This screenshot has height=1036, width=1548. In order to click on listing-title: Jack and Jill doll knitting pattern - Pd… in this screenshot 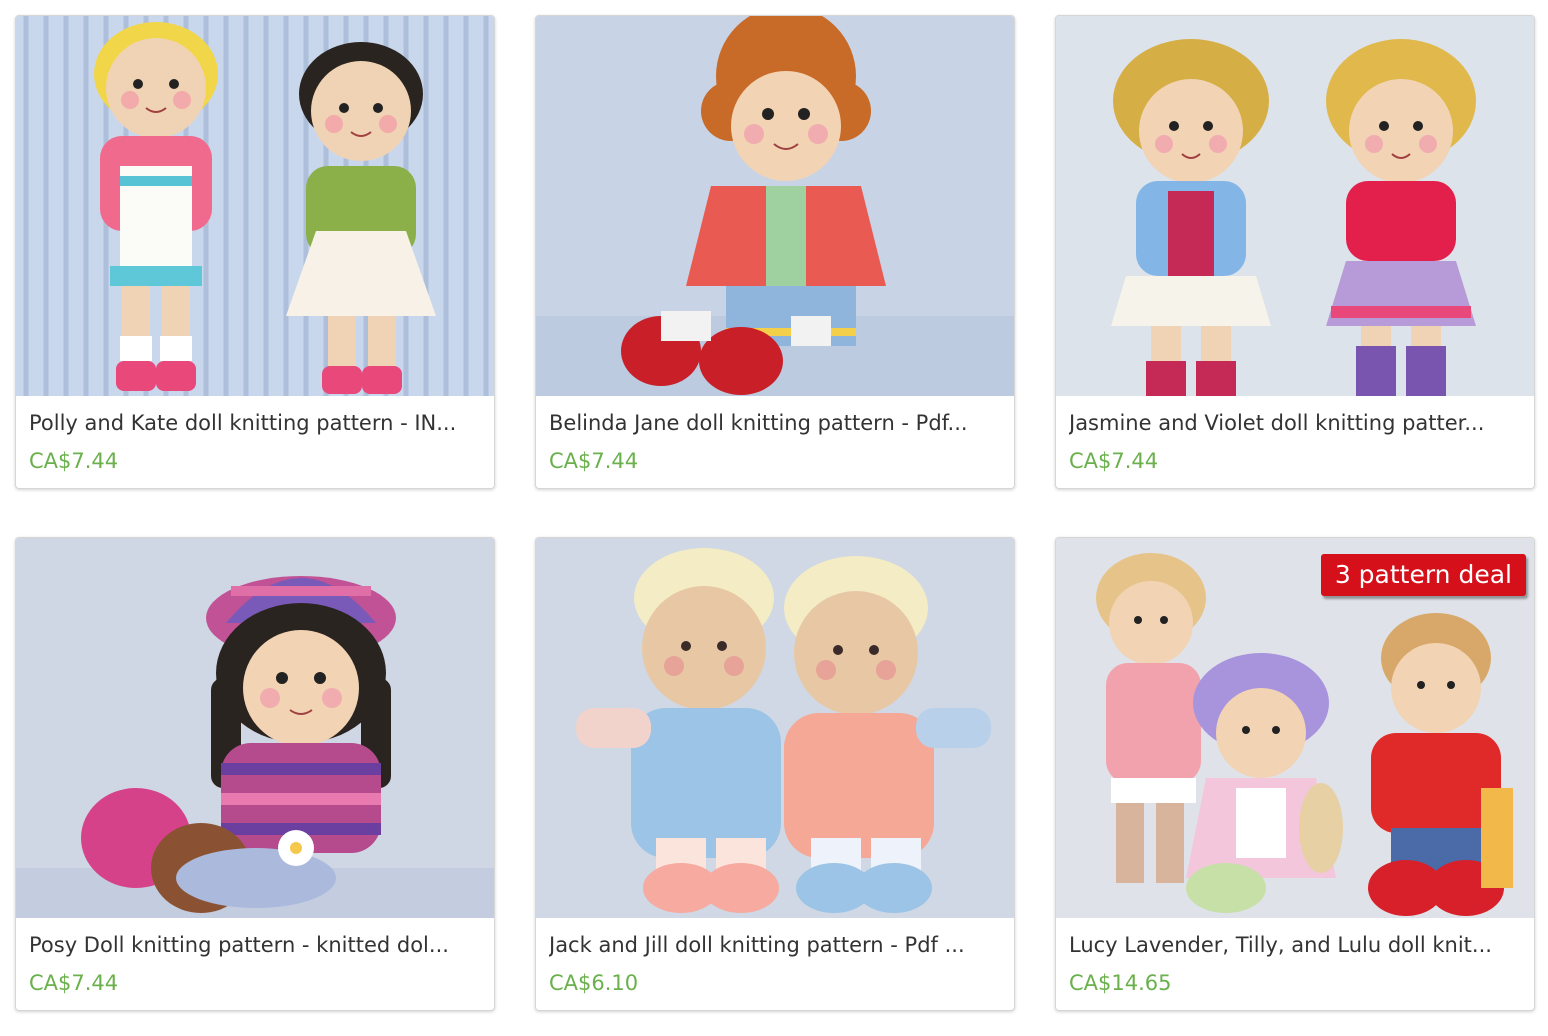, I will do `click(777, 945)`.